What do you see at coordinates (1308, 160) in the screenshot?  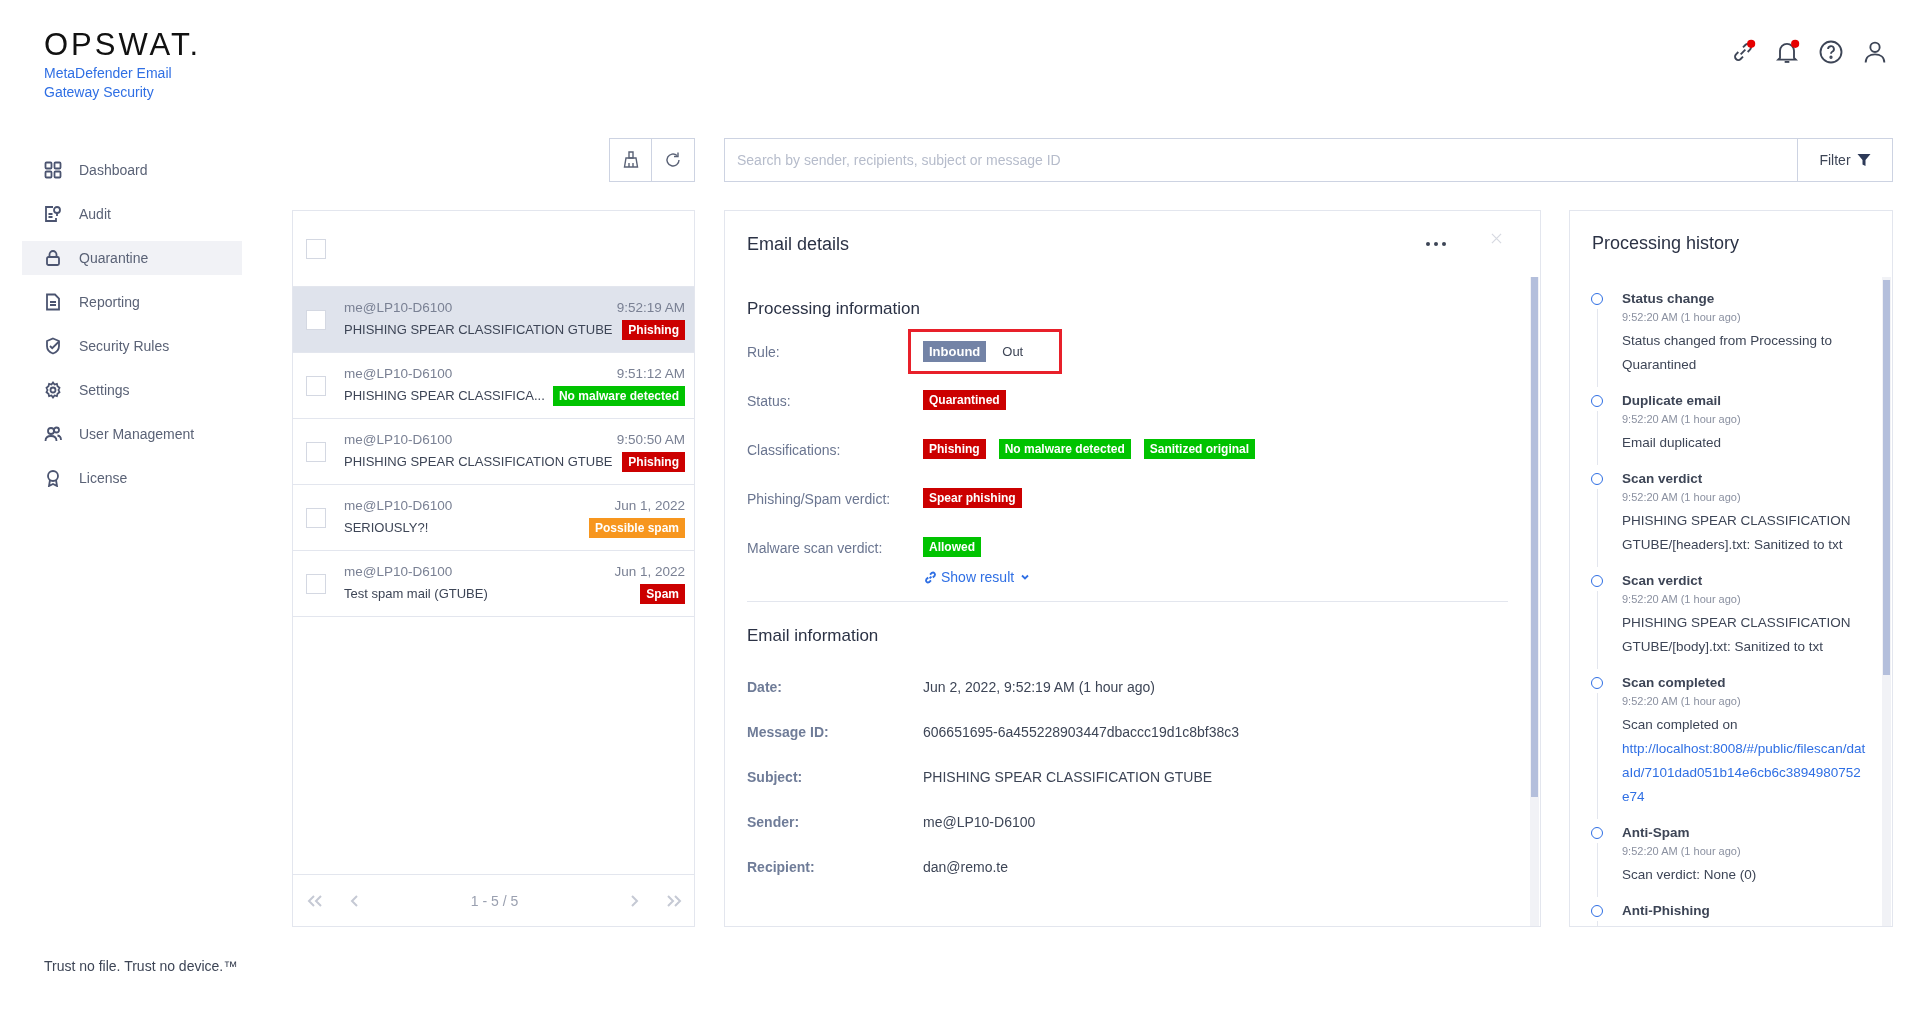 I see `search-field: Search by sender, recipients, subject or message ID Filter` at bounding box center [1308, 160].